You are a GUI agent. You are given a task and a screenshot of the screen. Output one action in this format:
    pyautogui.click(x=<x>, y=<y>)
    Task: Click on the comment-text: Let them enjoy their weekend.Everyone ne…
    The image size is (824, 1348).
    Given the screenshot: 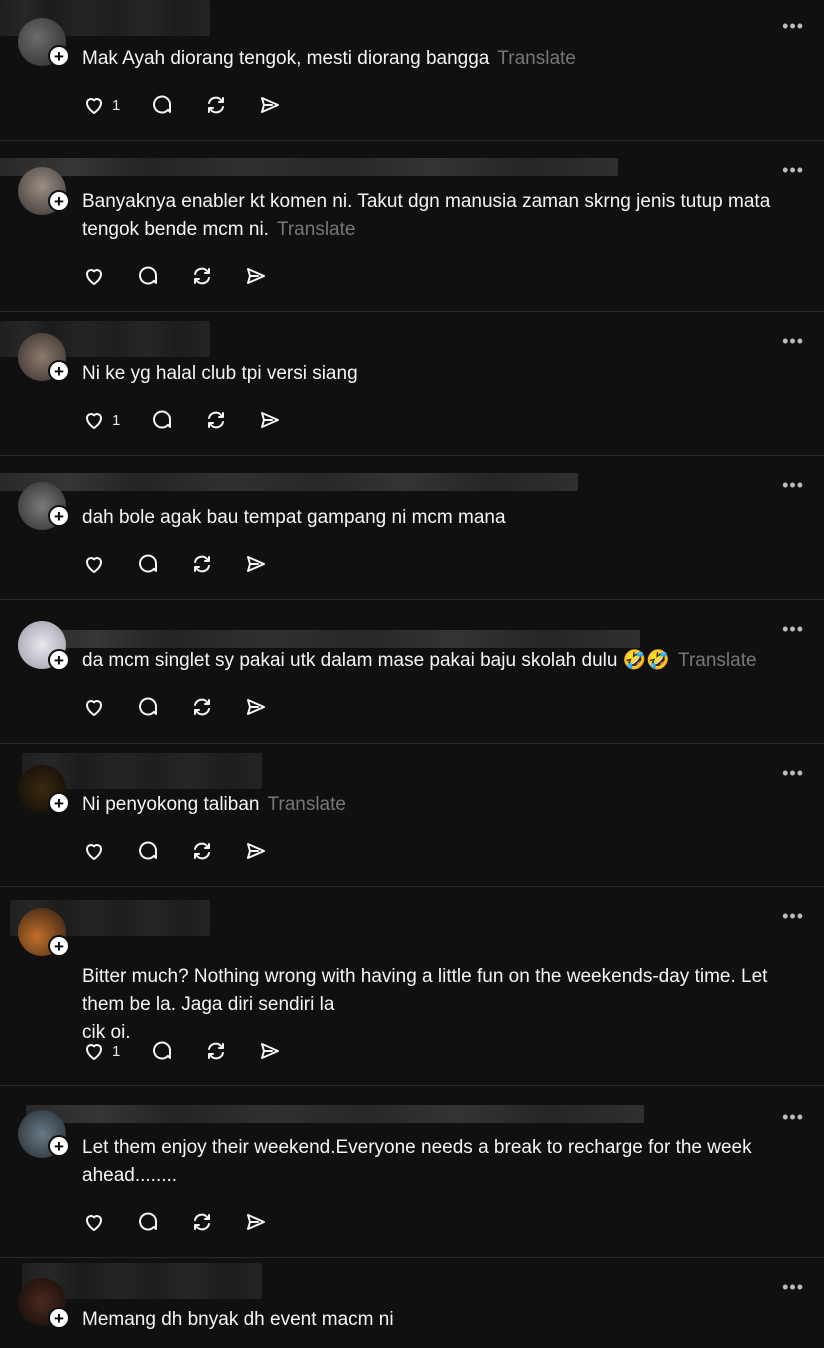 What is the action you would take?
    pyautogui.click(x=441, y=1162)
    